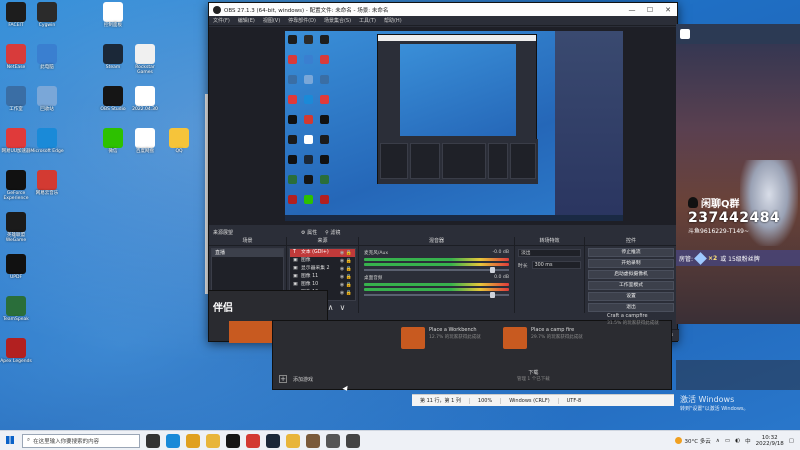 The width and height of the screenshot is (800, 450). Describe the element at coordinates (727, 441) in the screenshot. I see `network-icon: ▭` at that location.